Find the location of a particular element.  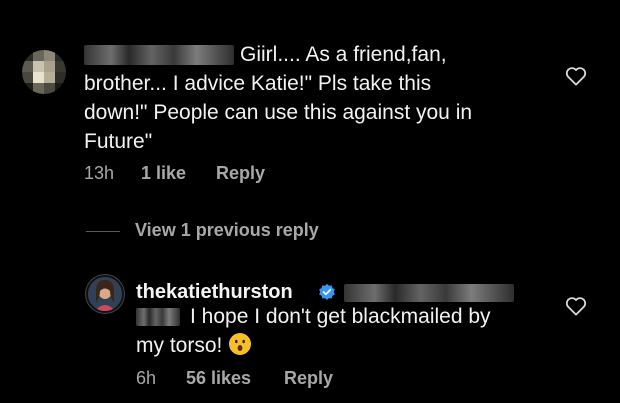

reply-username: thekatiethurston is located at coordinates (214, 292).